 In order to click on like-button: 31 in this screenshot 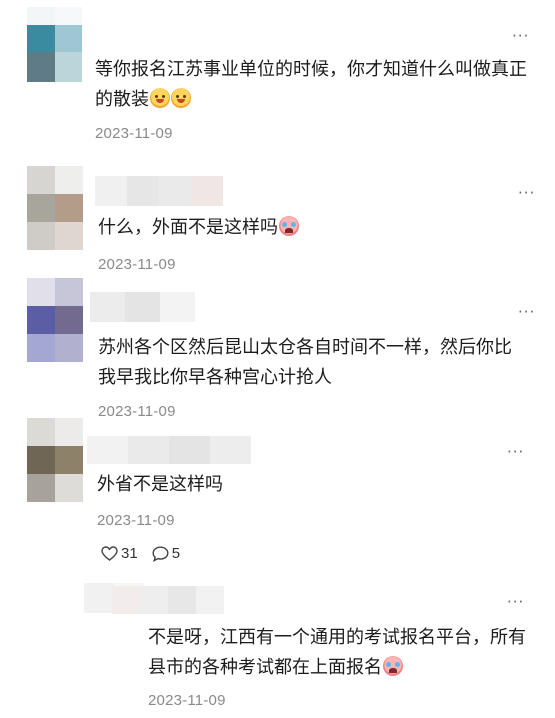, I will do `click(119, 553)`.